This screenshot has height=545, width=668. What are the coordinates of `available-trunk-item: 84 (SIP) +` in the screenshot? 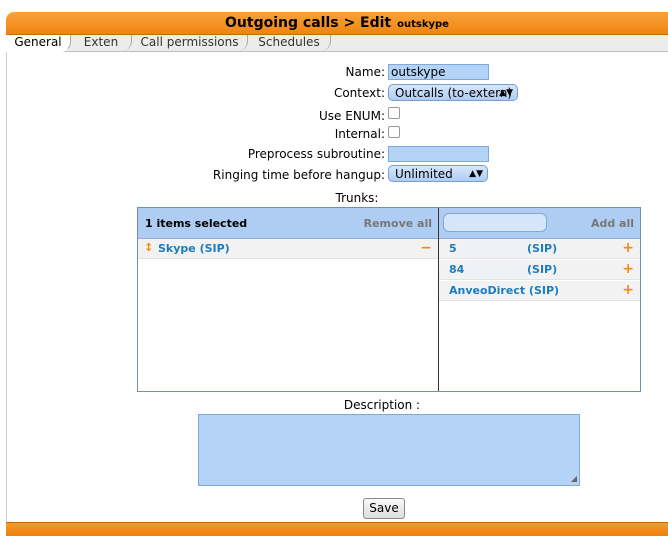 It's located at (539, 270).